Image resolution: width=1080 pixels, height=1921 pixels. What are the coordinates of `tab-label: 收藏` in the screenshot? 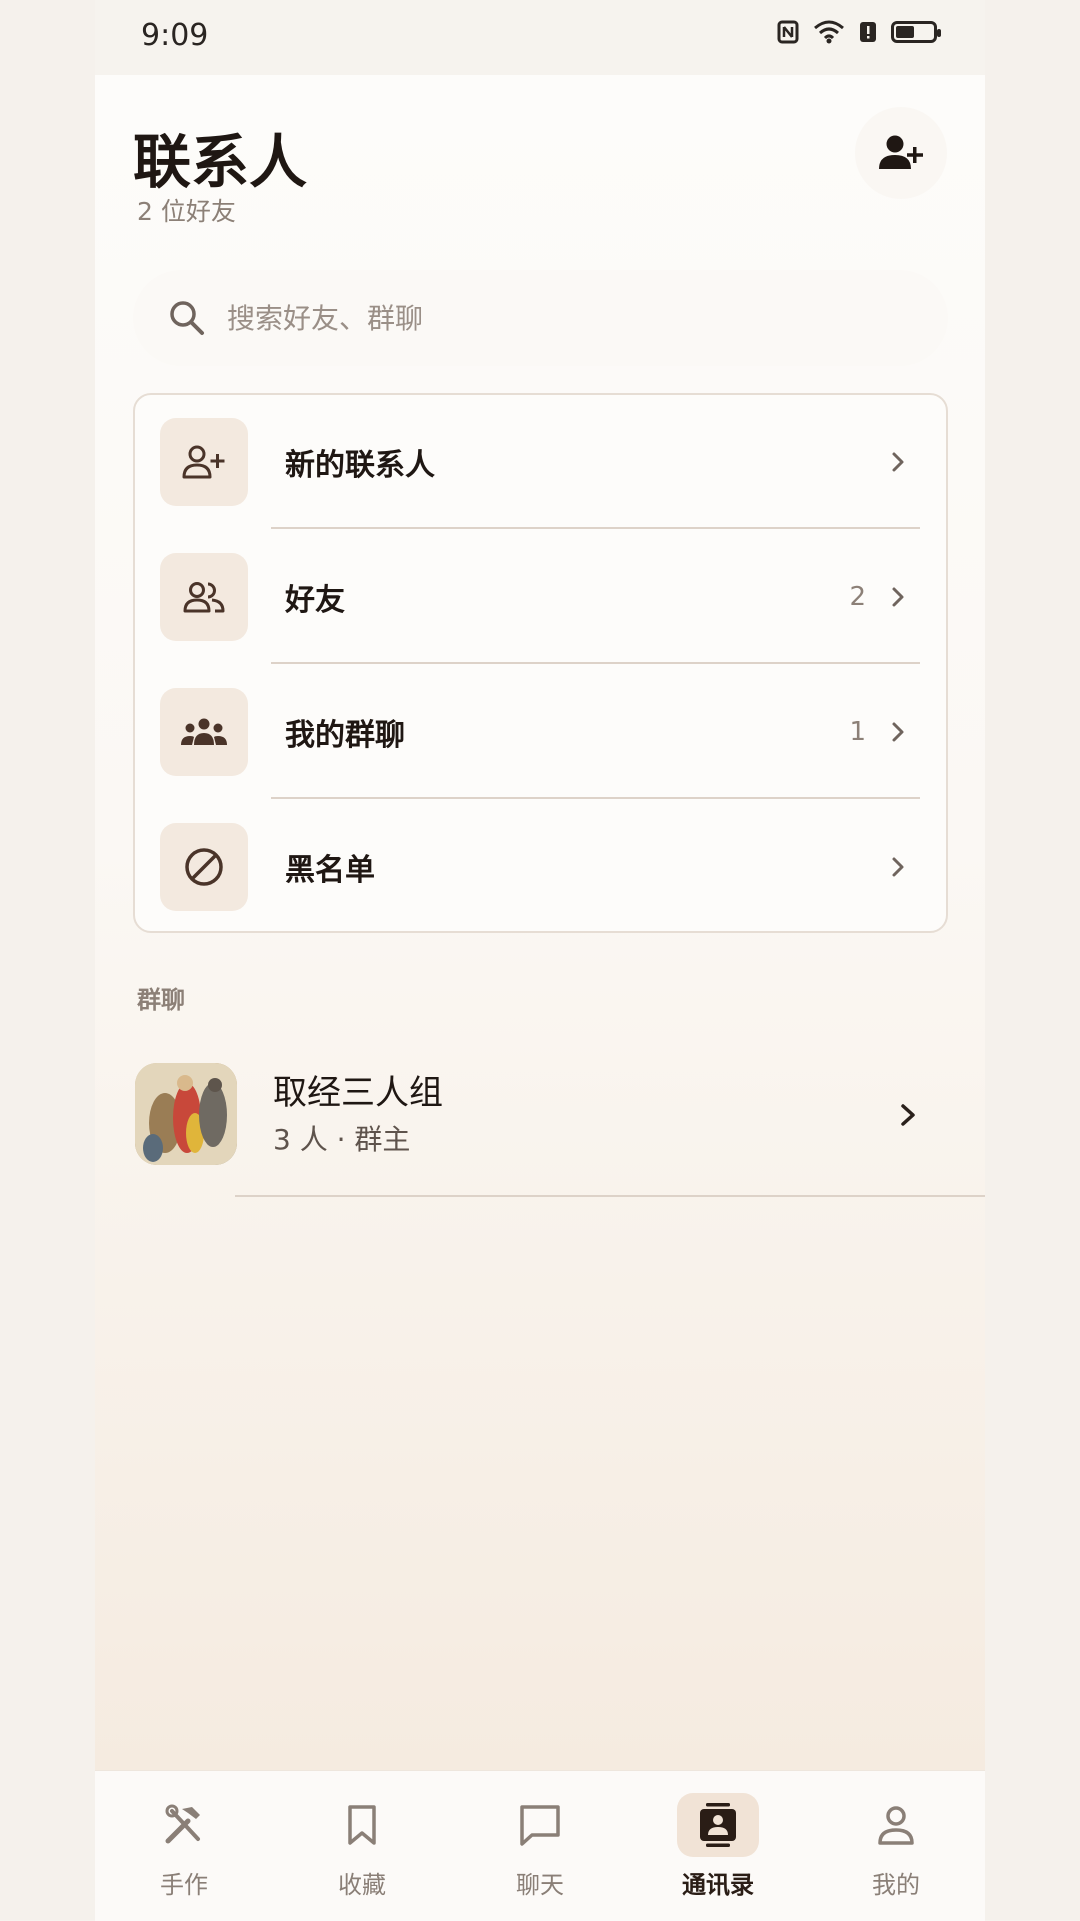 It's located at (362, 1885).